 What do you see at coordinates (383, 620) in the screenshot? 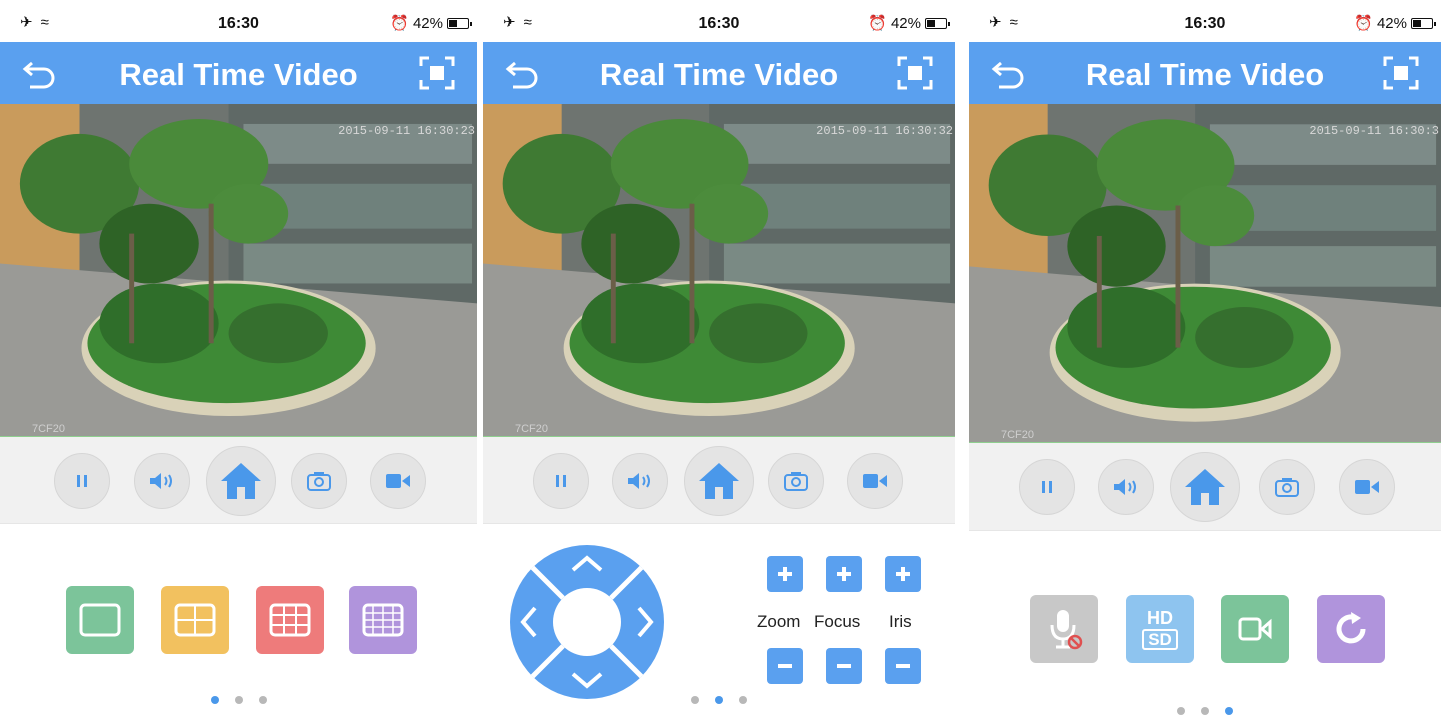
I see `layout-16-button` at bounding box center [383, 620].